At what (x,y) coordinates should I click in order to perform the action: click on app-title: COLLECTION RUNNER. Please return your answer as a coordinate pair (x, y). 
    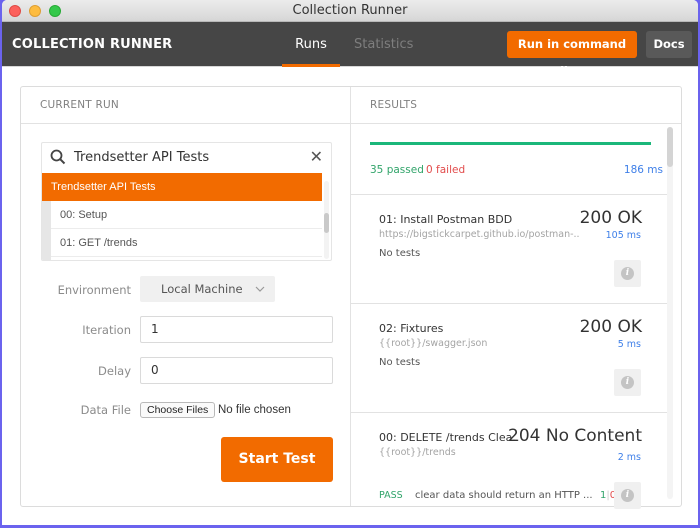
    Looking at the image, I should click on (92, 44).